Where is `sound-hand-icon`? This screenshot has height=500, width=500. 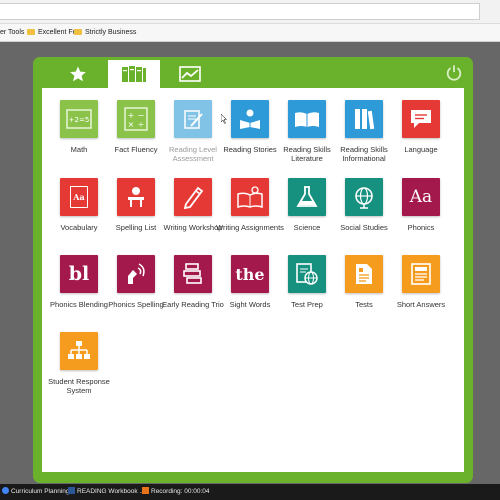 sound-hand-icon is located at coordinates (136, 274).